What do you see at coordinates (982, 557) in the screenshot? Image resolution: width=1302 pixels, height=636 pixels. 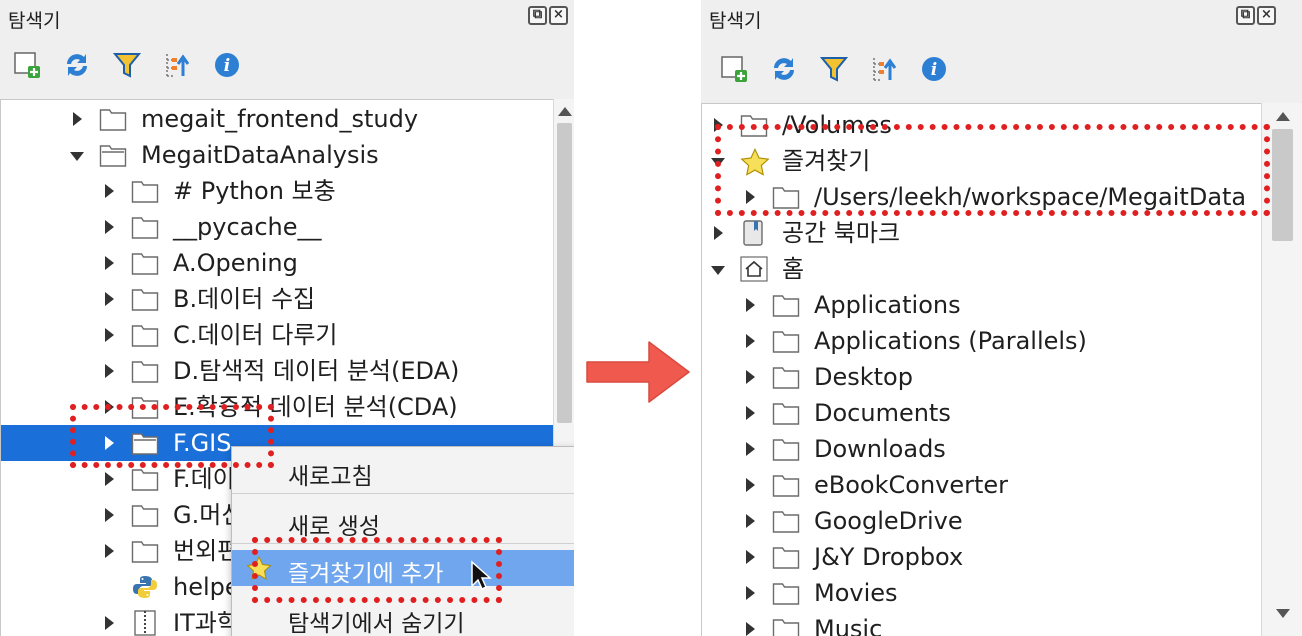 I see `tree-row: J&Y Dropbox` at bounding box center [982, 557].